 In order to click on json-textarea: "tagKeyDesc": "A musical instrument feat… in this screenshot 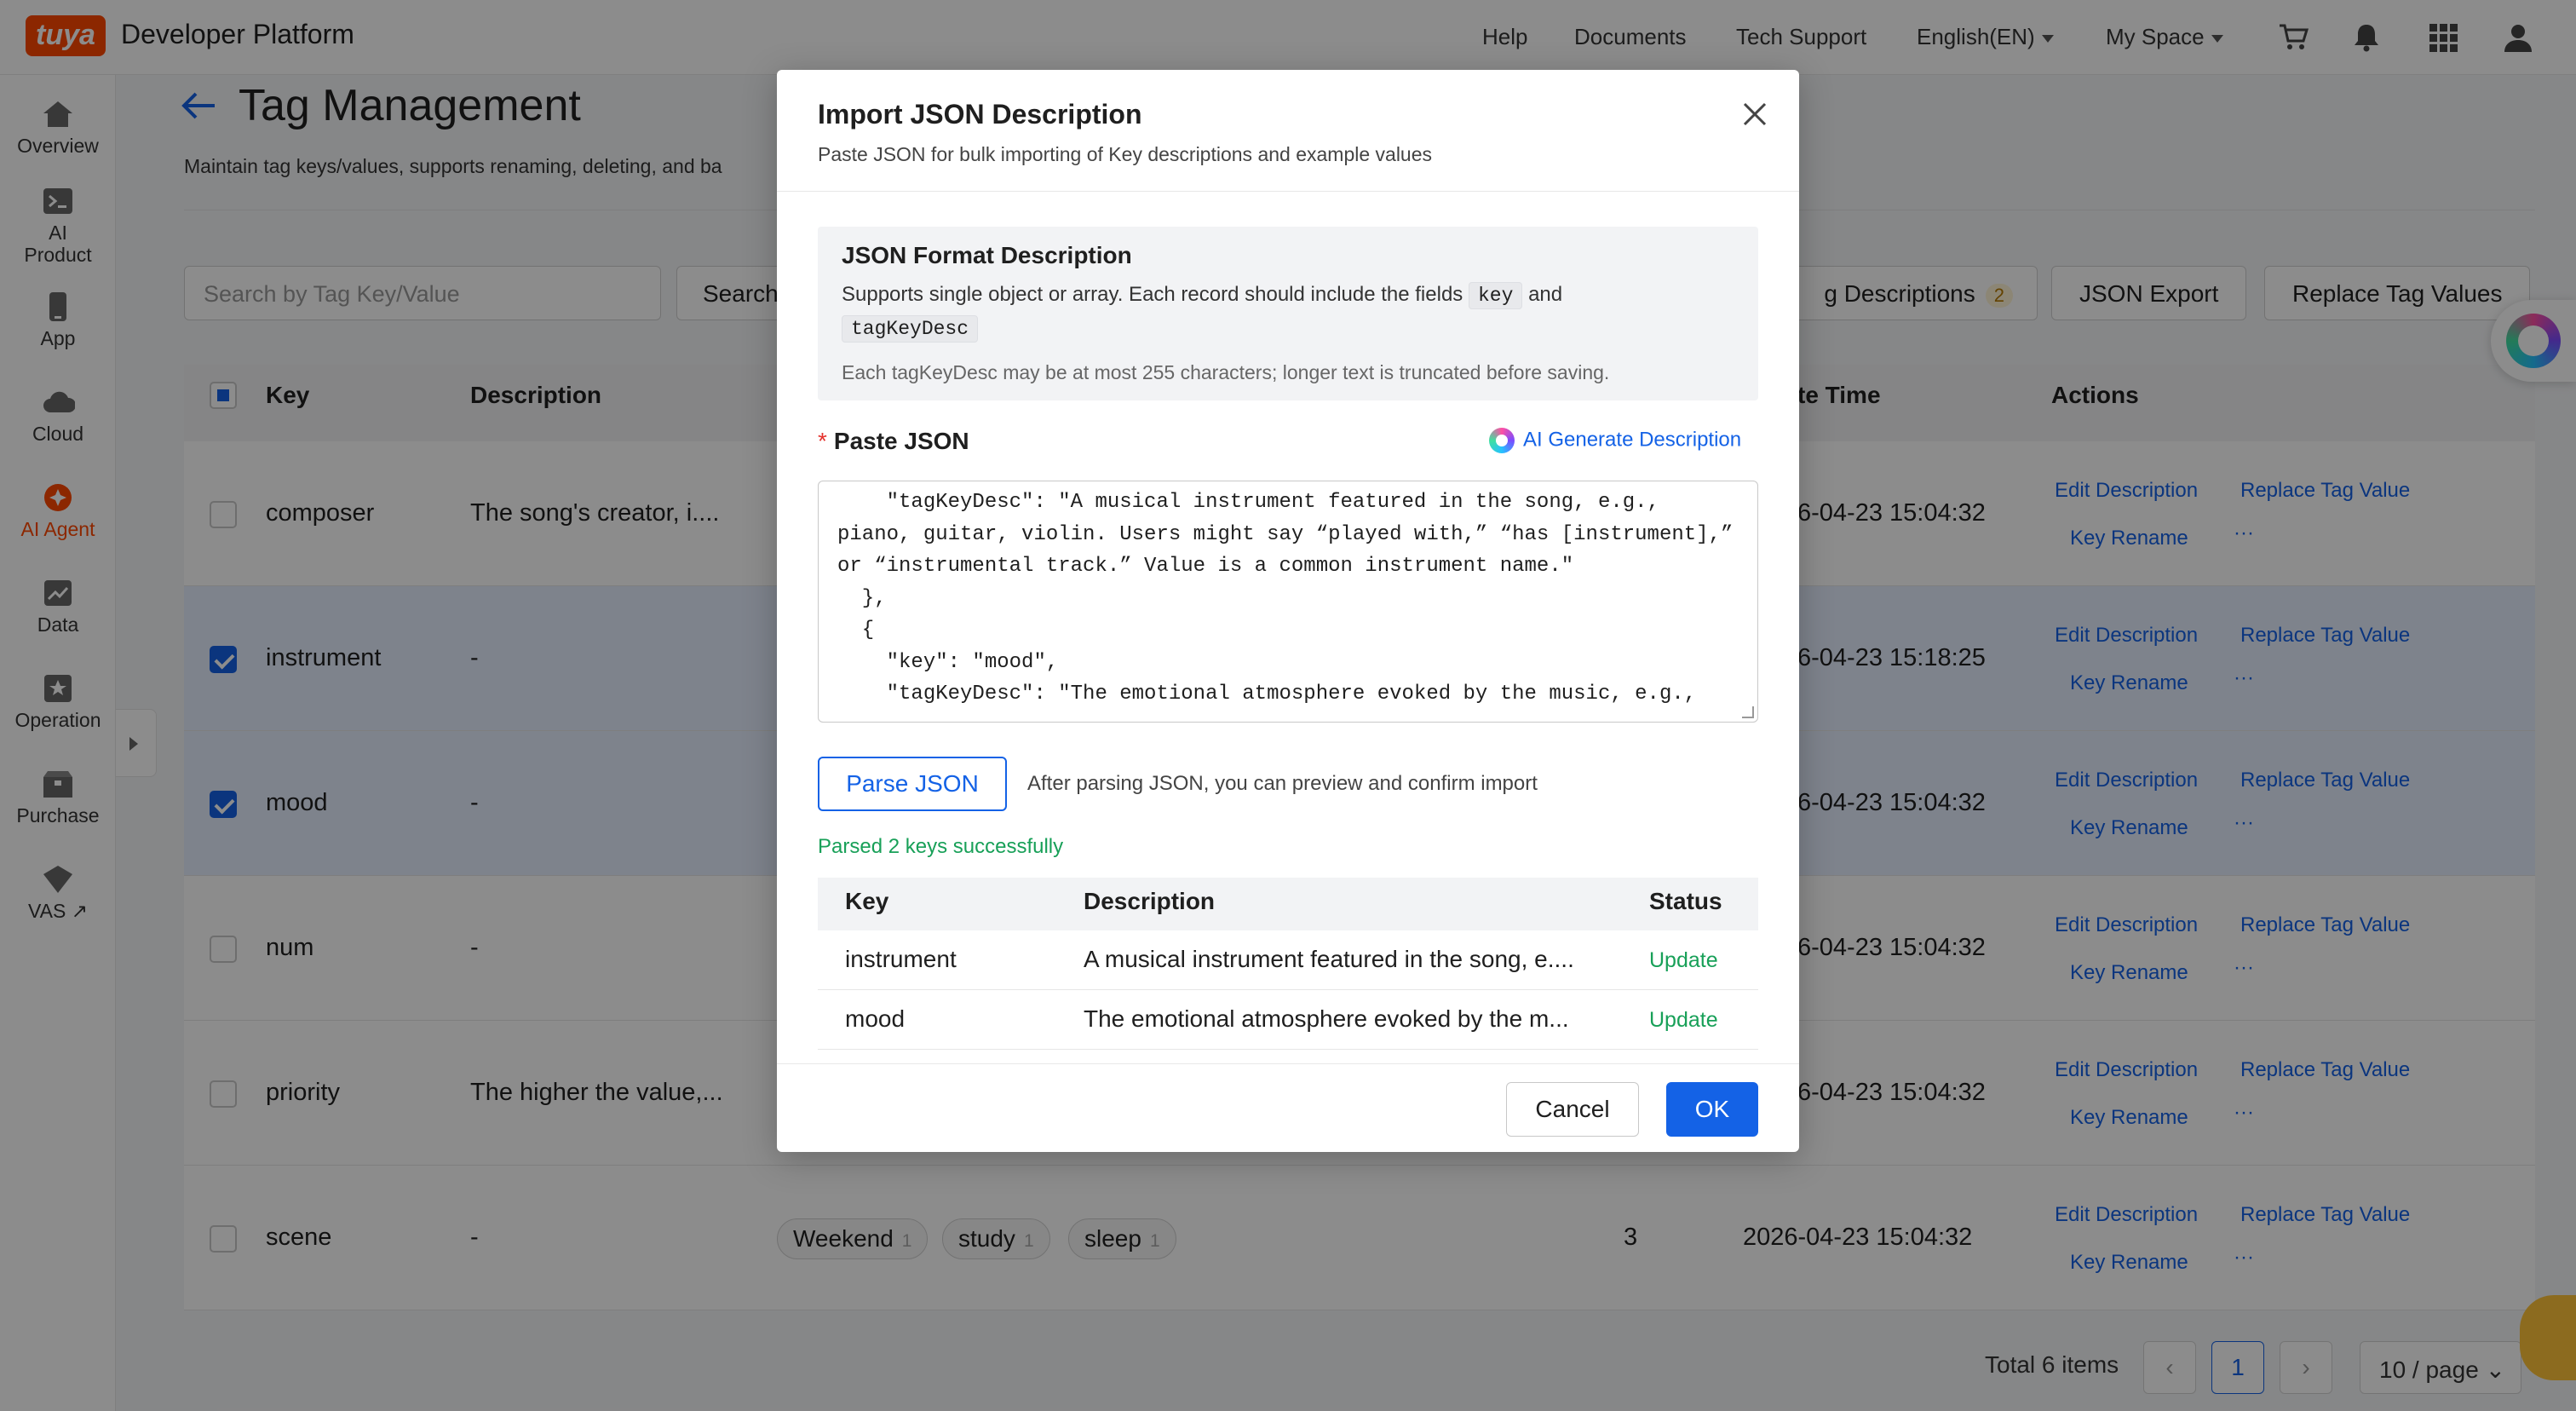, I will do `click(1288, 602)`.